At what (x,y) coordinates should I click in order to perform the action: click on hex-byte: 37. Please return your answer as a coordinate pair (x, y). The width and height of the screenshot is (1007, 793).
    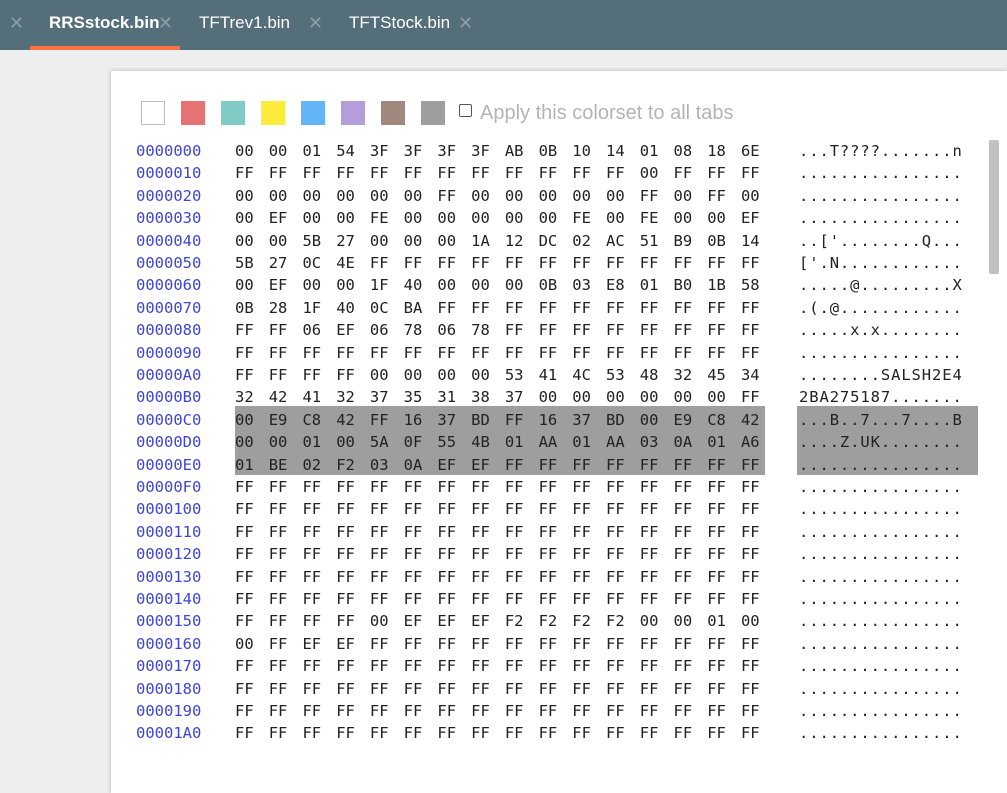
    Looking at the image, I should click on (454, 420).